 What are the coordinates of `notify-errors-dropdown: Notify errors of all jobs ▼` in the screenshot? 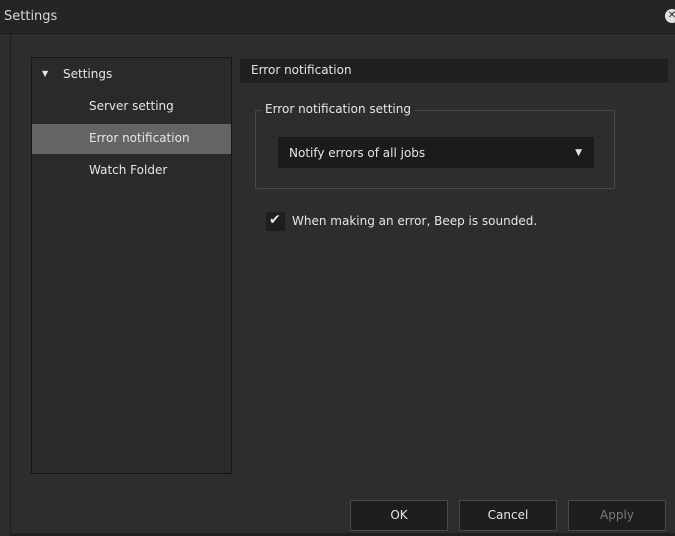 It's located at (436, 152).